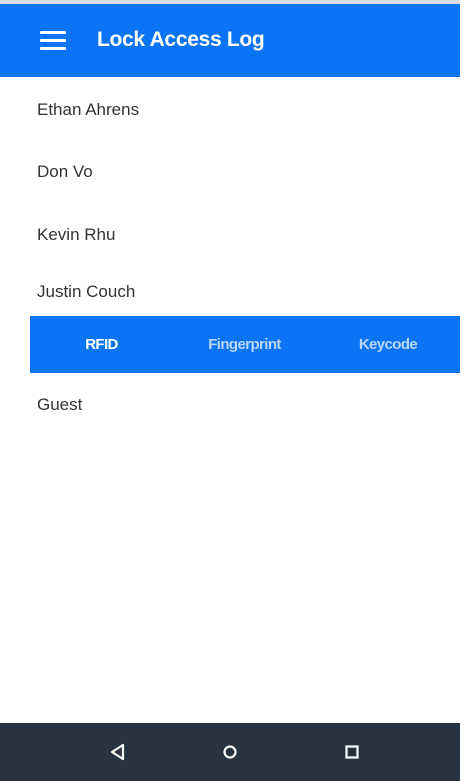  Describe the element at coordinates (86, 292) in the screenshot. I see `list-item-justin-couch: Justin Couch` at that location.